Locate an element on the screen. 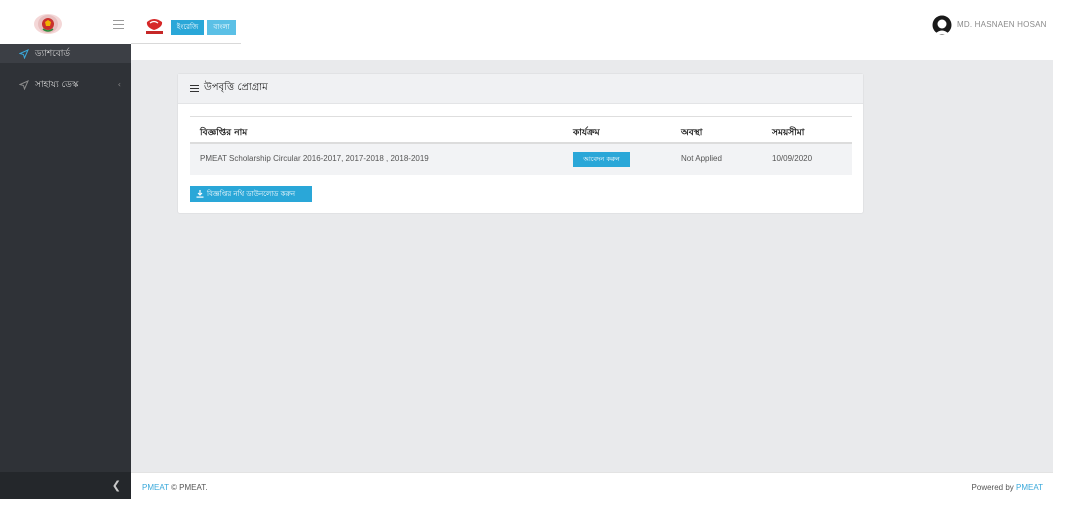 This screenshot has width=1073, height=516. english-language-button: ইংরেজি is located at coordinates (187, 27).